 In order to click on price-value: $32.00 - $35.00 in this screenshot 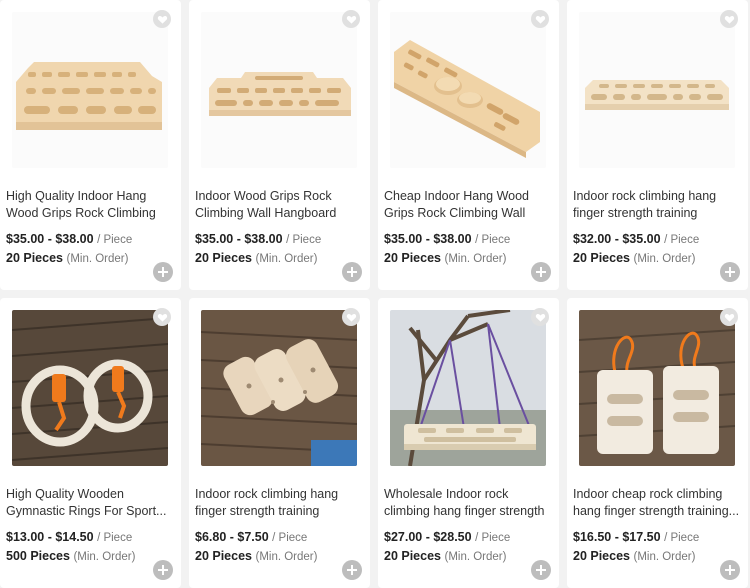, I will do `click(617, 239)`.